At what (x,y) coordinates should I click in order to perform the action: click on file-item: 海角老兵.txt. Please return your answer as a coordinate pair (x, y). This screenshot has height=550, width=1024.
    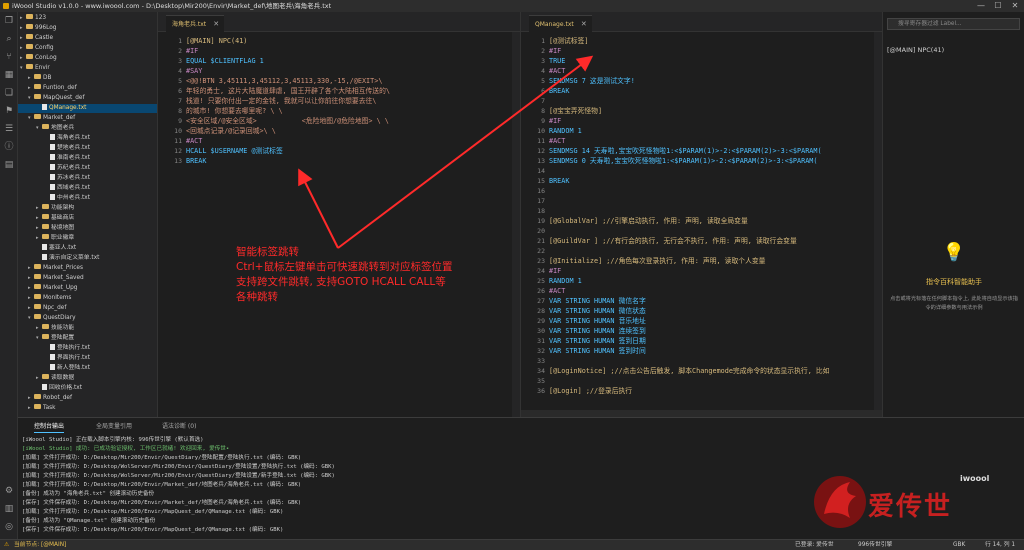
    Looking at the image, I should click on (87, 138).